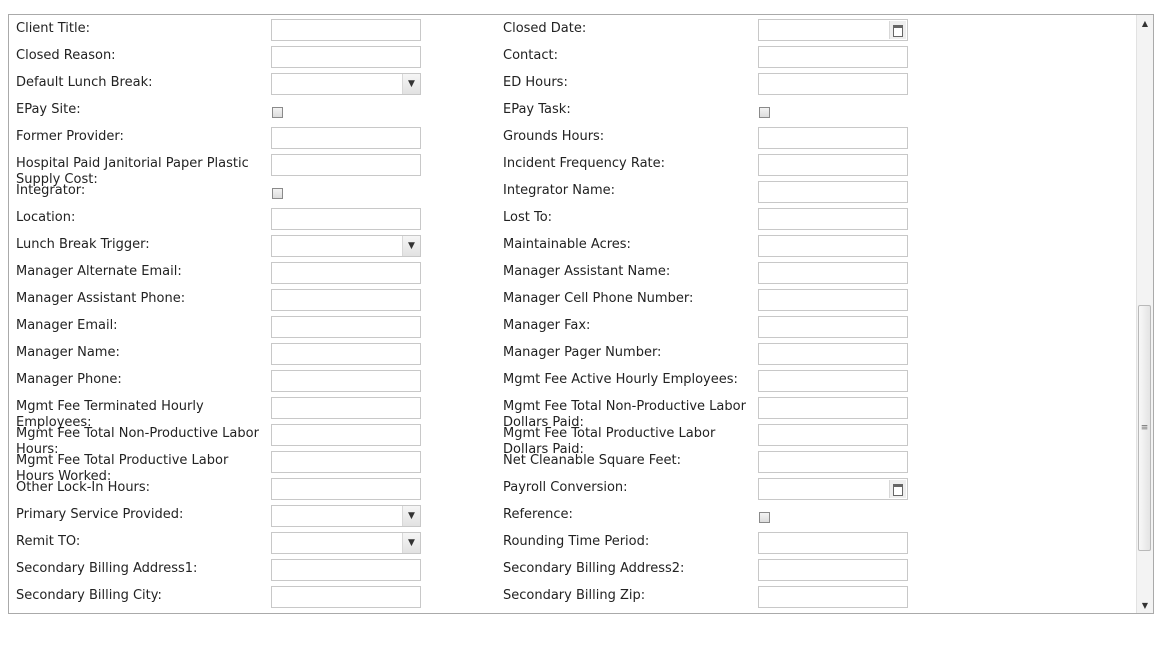 This screenshot has width=1164, height=666. I want to click on maintainable-acres-field, so click(833, 246).